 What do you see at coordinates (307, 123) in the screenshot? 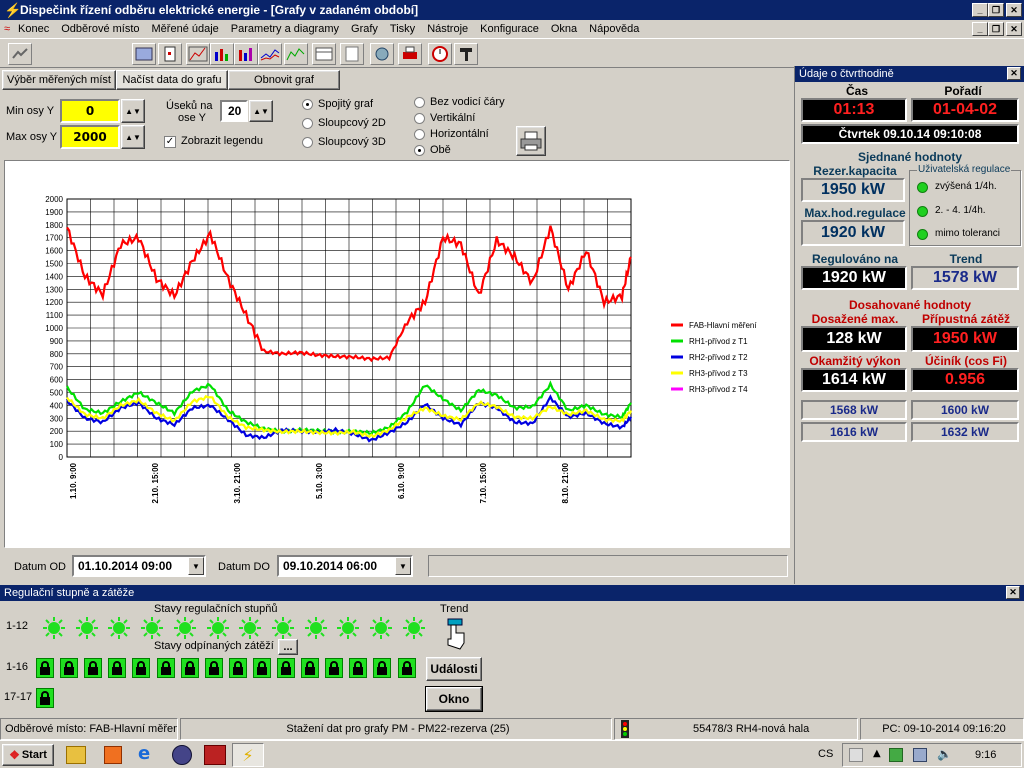
I see `radio-bar2d` at bounding box center [307, 123].